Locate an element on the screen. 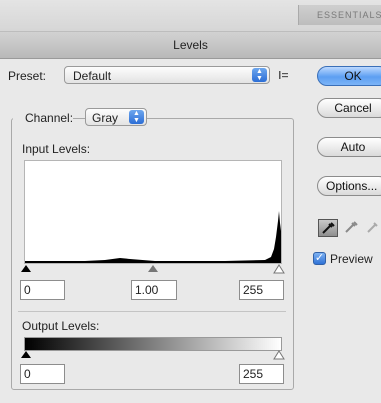 The image size is (381, 403). preview-checkbox: ✓ is located at coordinates (319, 258).